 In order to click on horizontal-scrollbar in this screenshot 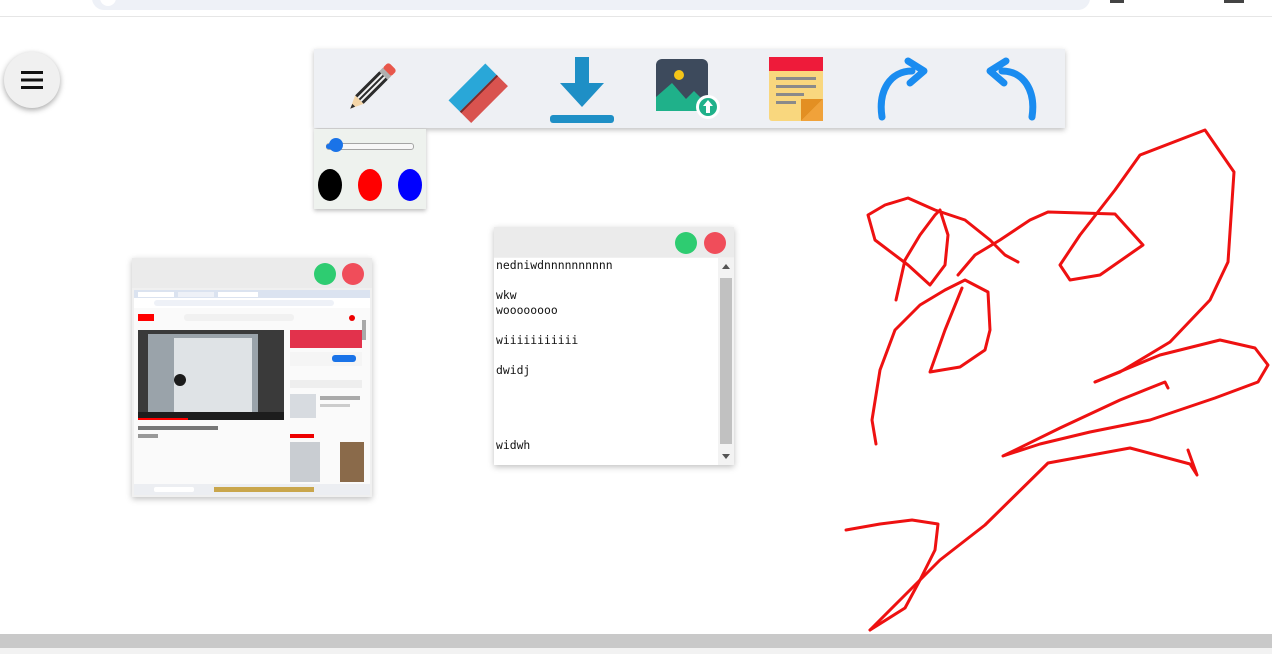, I will do `click(636, 644)`.